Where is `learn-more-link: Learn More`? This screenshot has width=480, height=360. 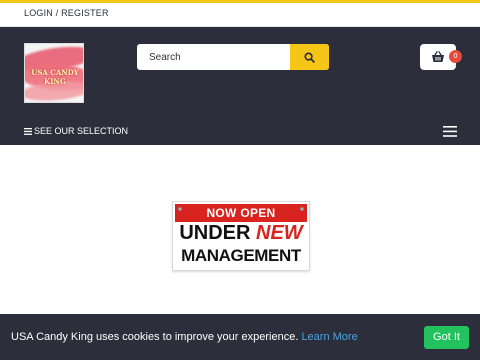 learn-more-link: Learn More is located at coordinates (329, 337).